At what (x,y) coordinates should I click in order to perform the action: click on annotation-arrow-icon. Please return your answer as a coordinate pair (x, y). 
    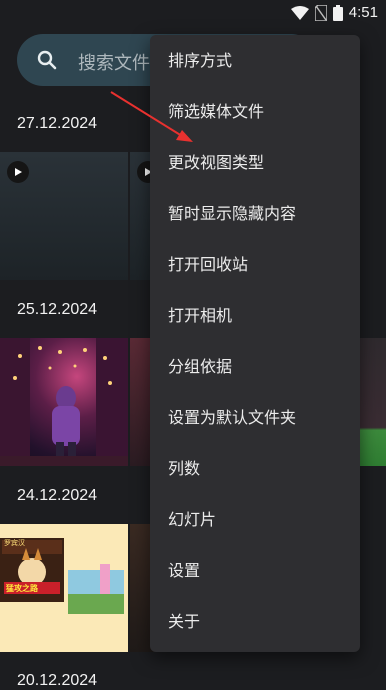
    Looking at the image, I should click on (151, 116).